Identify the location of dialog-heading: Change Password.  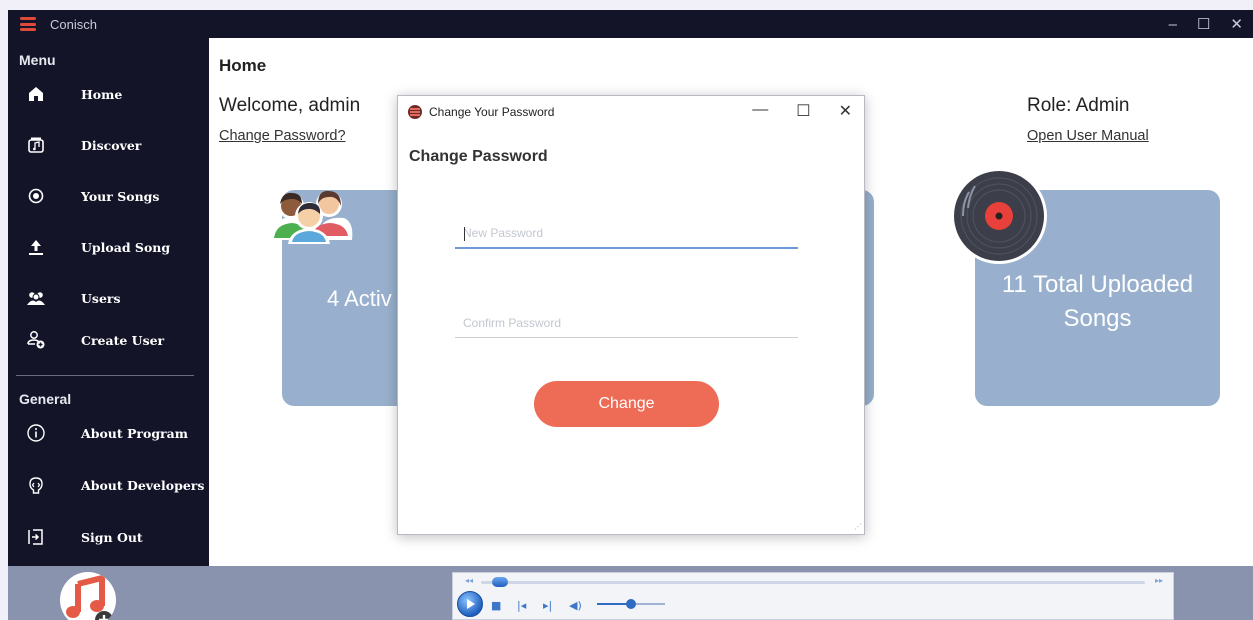
(478, 156).